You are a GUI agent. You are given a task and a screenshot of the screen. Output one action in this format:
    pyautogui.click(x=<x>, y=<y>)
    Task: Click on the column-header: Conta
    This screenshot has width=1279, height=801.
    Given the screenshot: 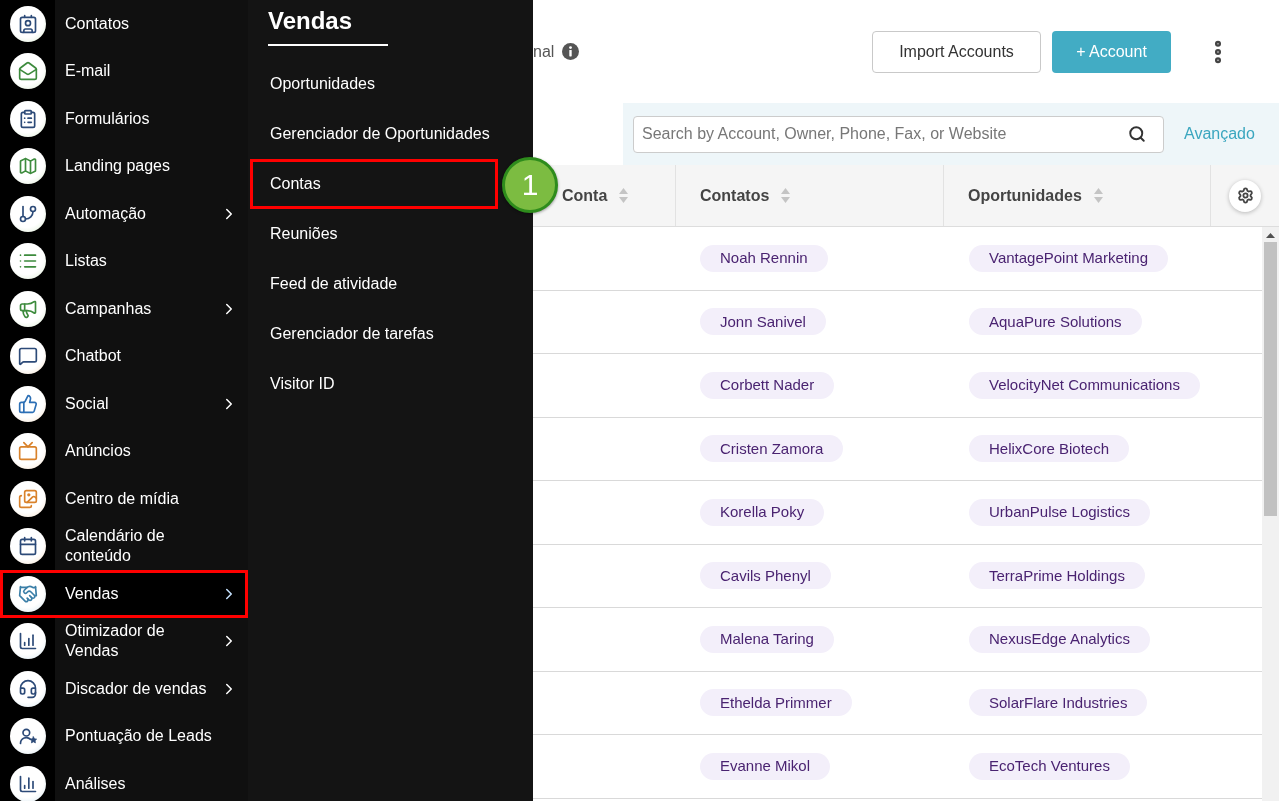 What is the action you would take?
    pyautogui.click(x=585, y=195)
    